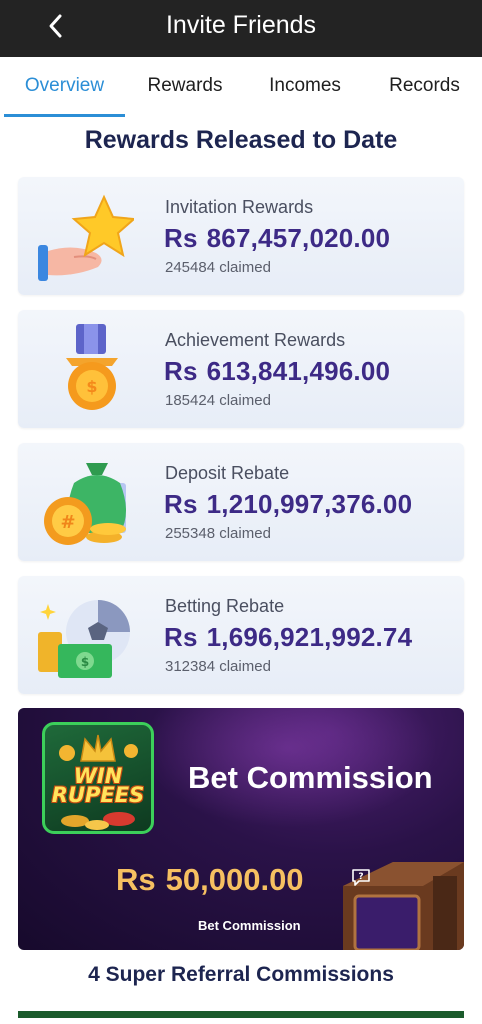 The image size is (482, 1024). What do you see at coordinates (277, 371) in the screenshot?
I see `card-amount: Rs 613,841,496.00` at bounding box center [277, 371].